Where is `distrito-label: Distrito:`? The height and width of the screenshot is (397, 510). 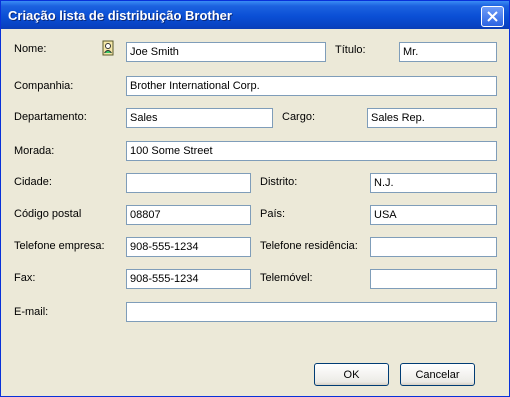
distrito-label: Distrito: is located at coordinates (279, 182).